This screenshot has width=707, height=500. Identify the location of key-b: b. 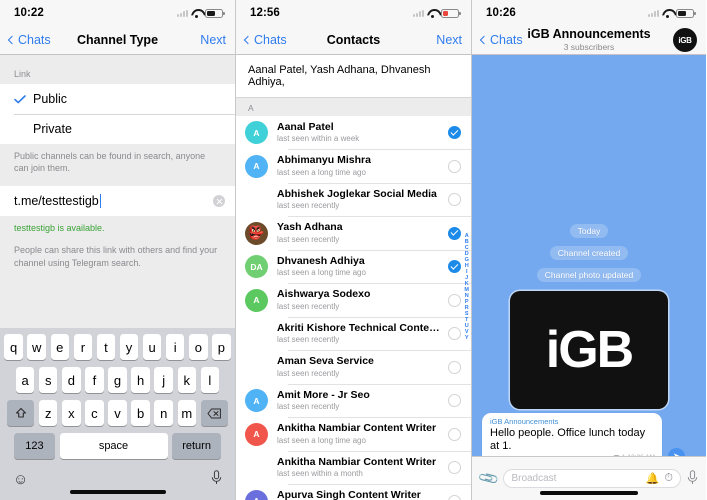
(140, 413).